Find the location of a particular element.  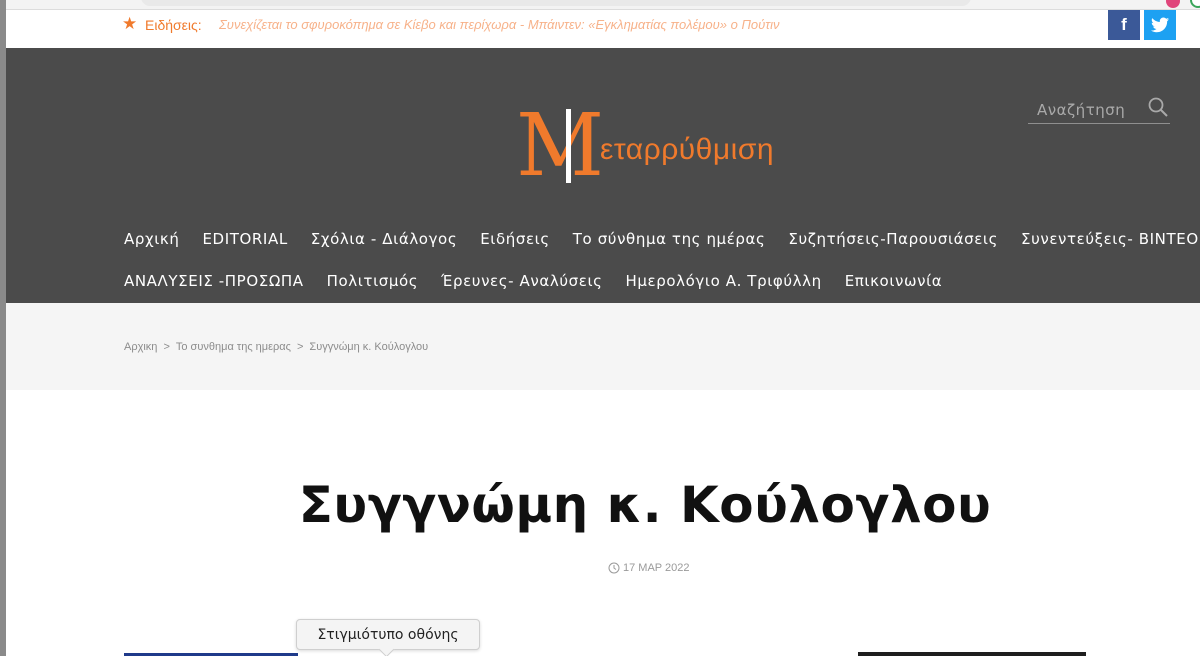

nav-item-discussions: Συζητήσεις-Παρουσιάσεις is located at coordinates (893, 239).